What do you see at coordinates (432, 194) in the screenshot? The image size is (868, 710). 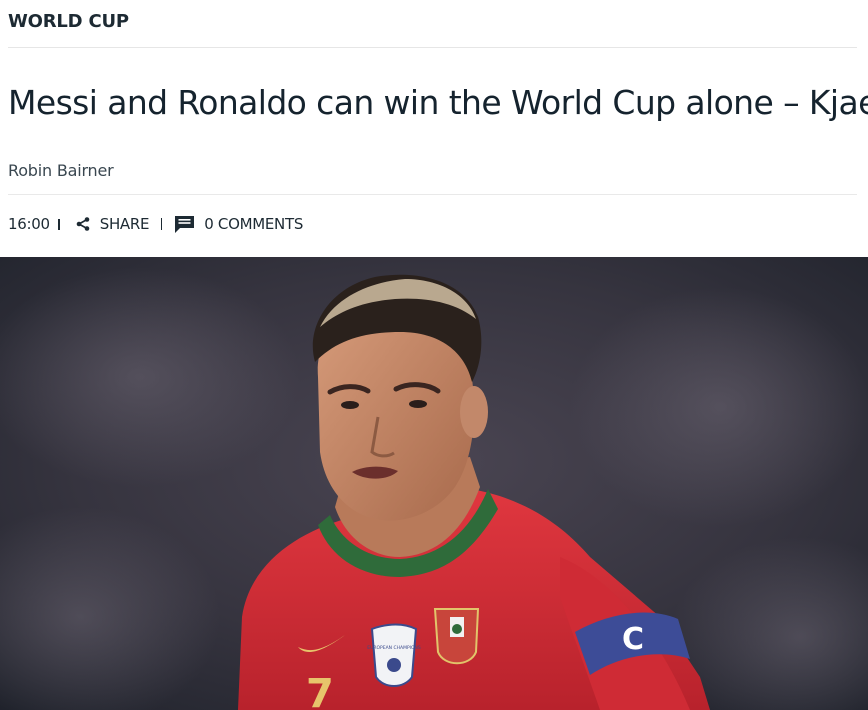 I see `divider` at bounding box center [432, 194].